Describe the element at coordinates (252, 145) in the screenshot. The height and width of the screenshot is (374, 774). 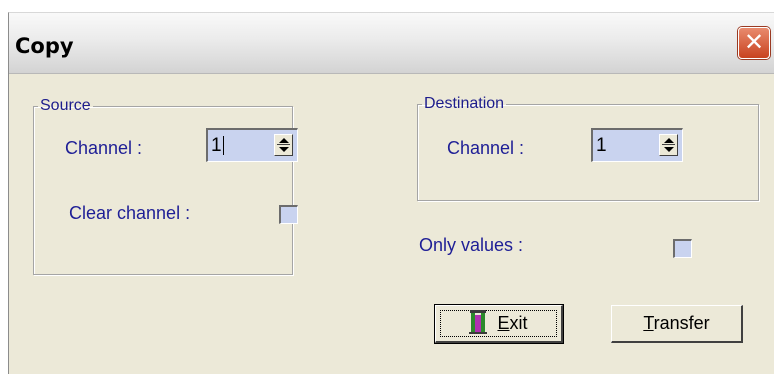
I see `source-channel-spinner: 1` at that location.